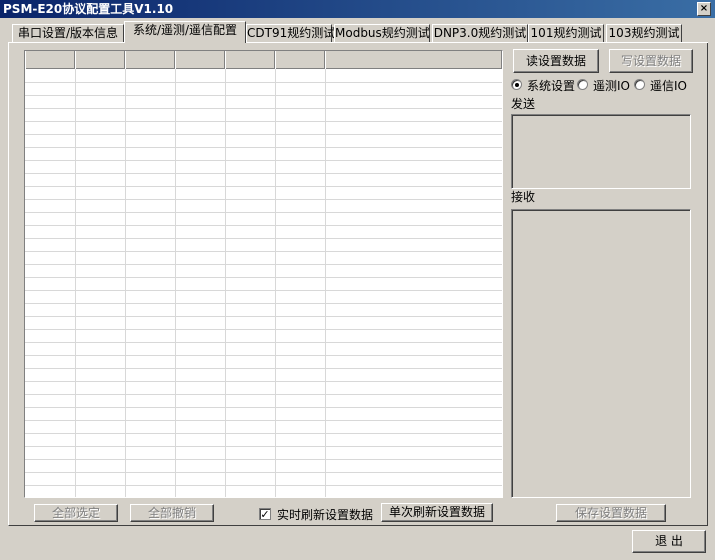 The image size is (715, 560). What do you see at coordinates (601, 353) in the screenshot?
I see `receive-textbox` at bounding box center [601, 353].